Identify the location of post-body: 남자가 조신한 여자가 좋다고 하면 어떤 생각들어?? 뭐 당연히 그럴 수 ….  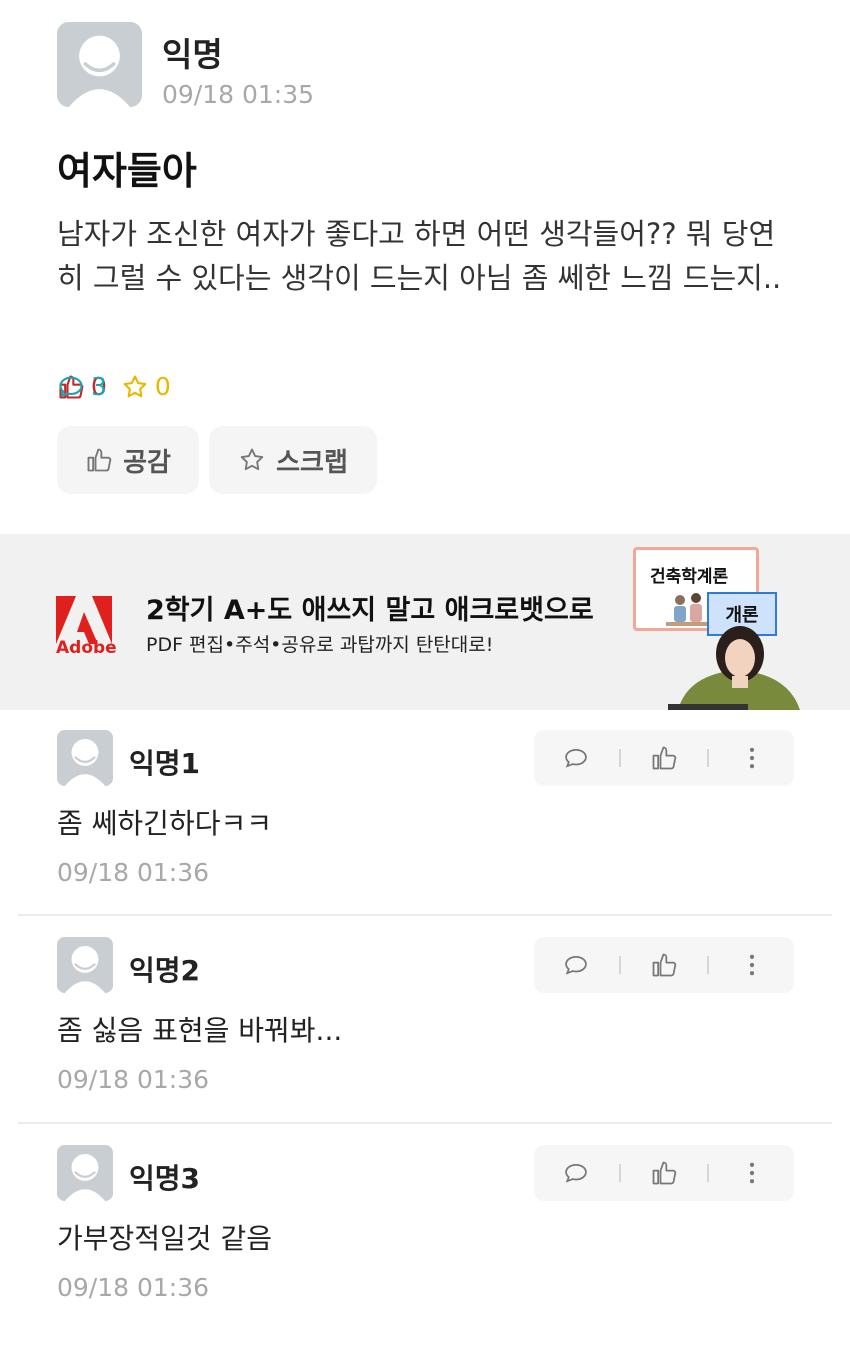
(419, 256).